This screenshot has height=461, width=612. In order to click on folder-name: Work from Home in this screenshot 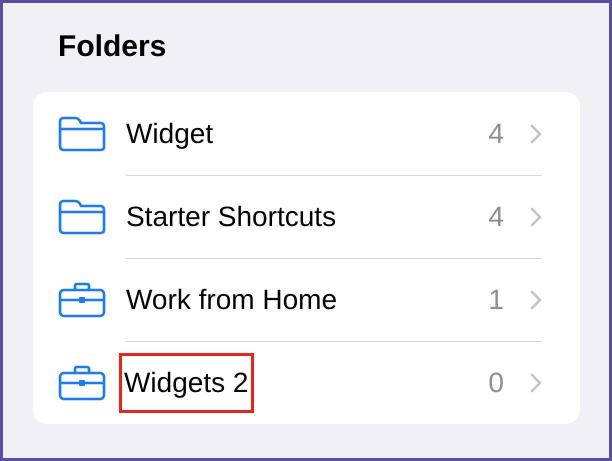, I will do `click(232, 300)`.